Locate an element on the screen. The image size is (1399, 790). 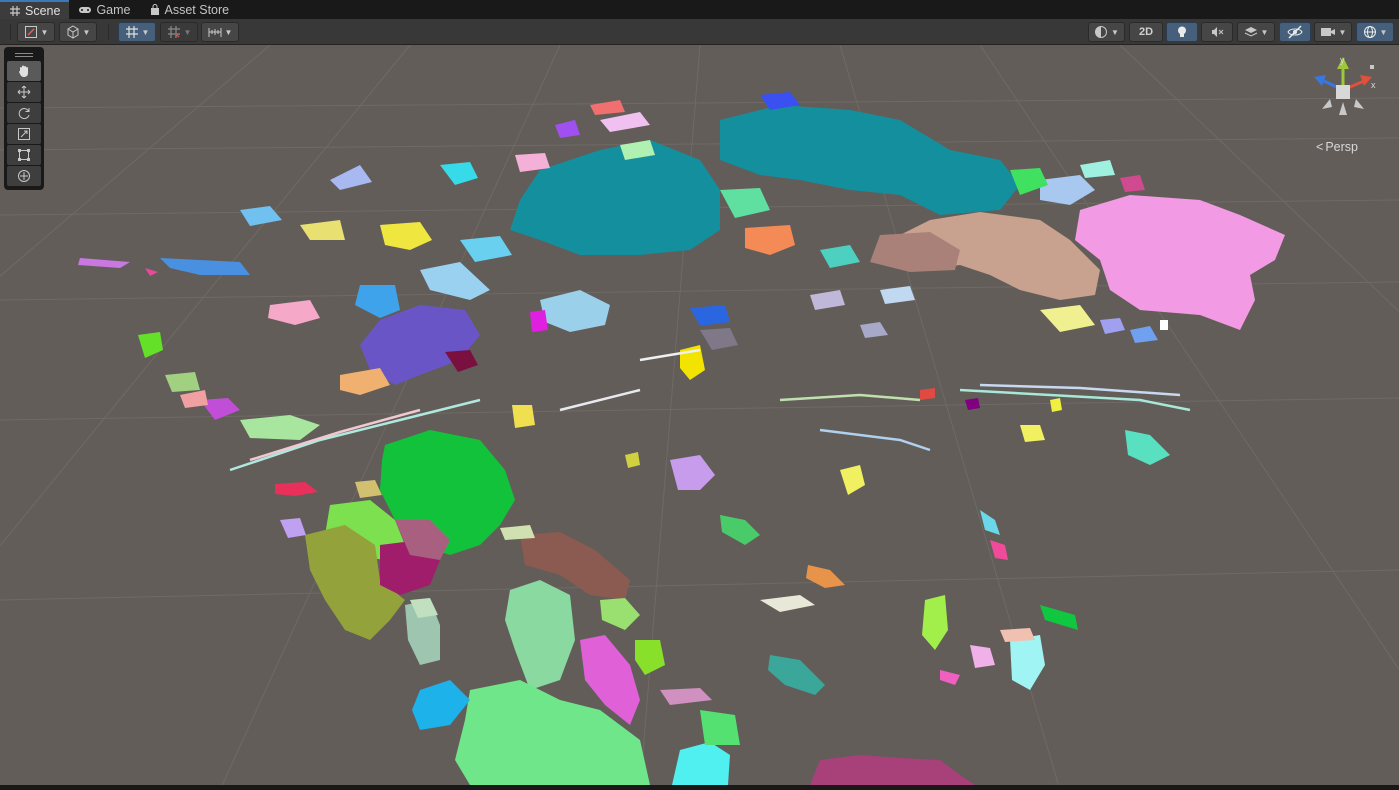
lightbulb-icon is located at coordinates (1182, 31).